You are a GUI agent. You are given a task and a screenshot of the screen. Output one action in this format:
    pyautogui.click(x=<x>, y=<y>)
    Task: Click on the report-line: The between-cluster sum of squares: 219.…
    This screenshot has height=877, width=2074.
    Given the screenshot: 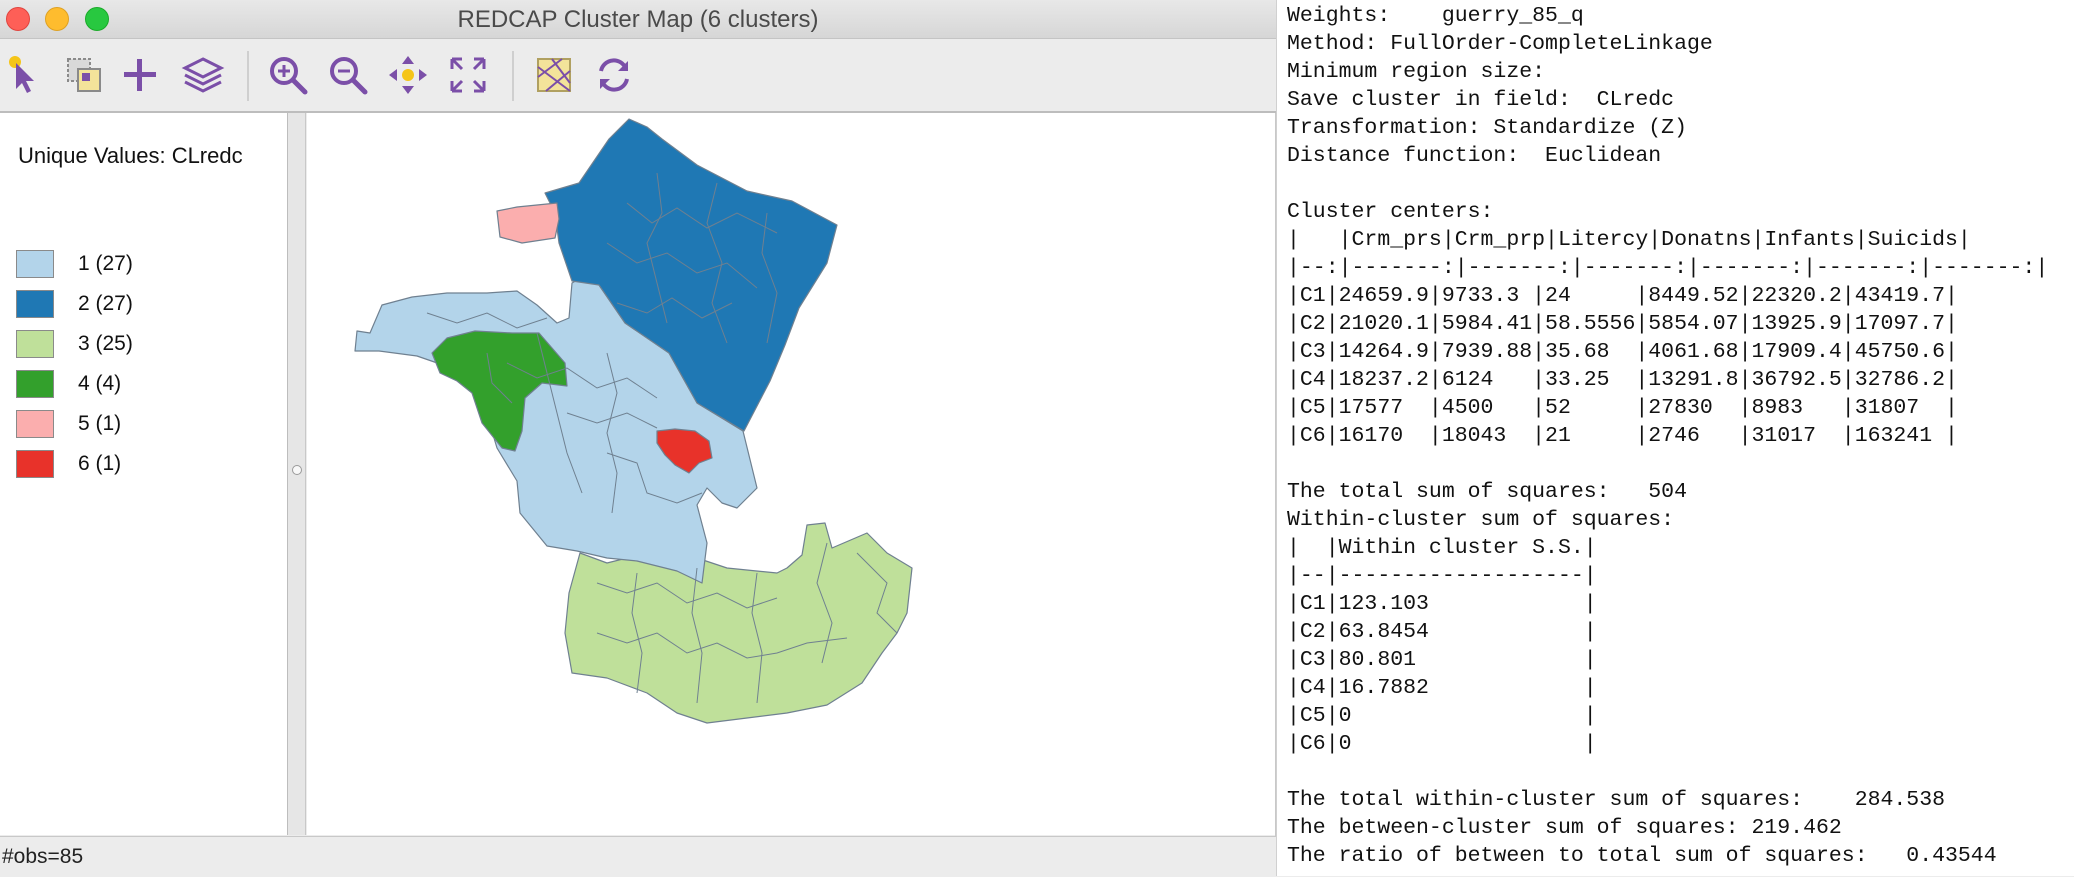 What is the action you would take?
    pyautogui.click(x=1564, y=828)
    